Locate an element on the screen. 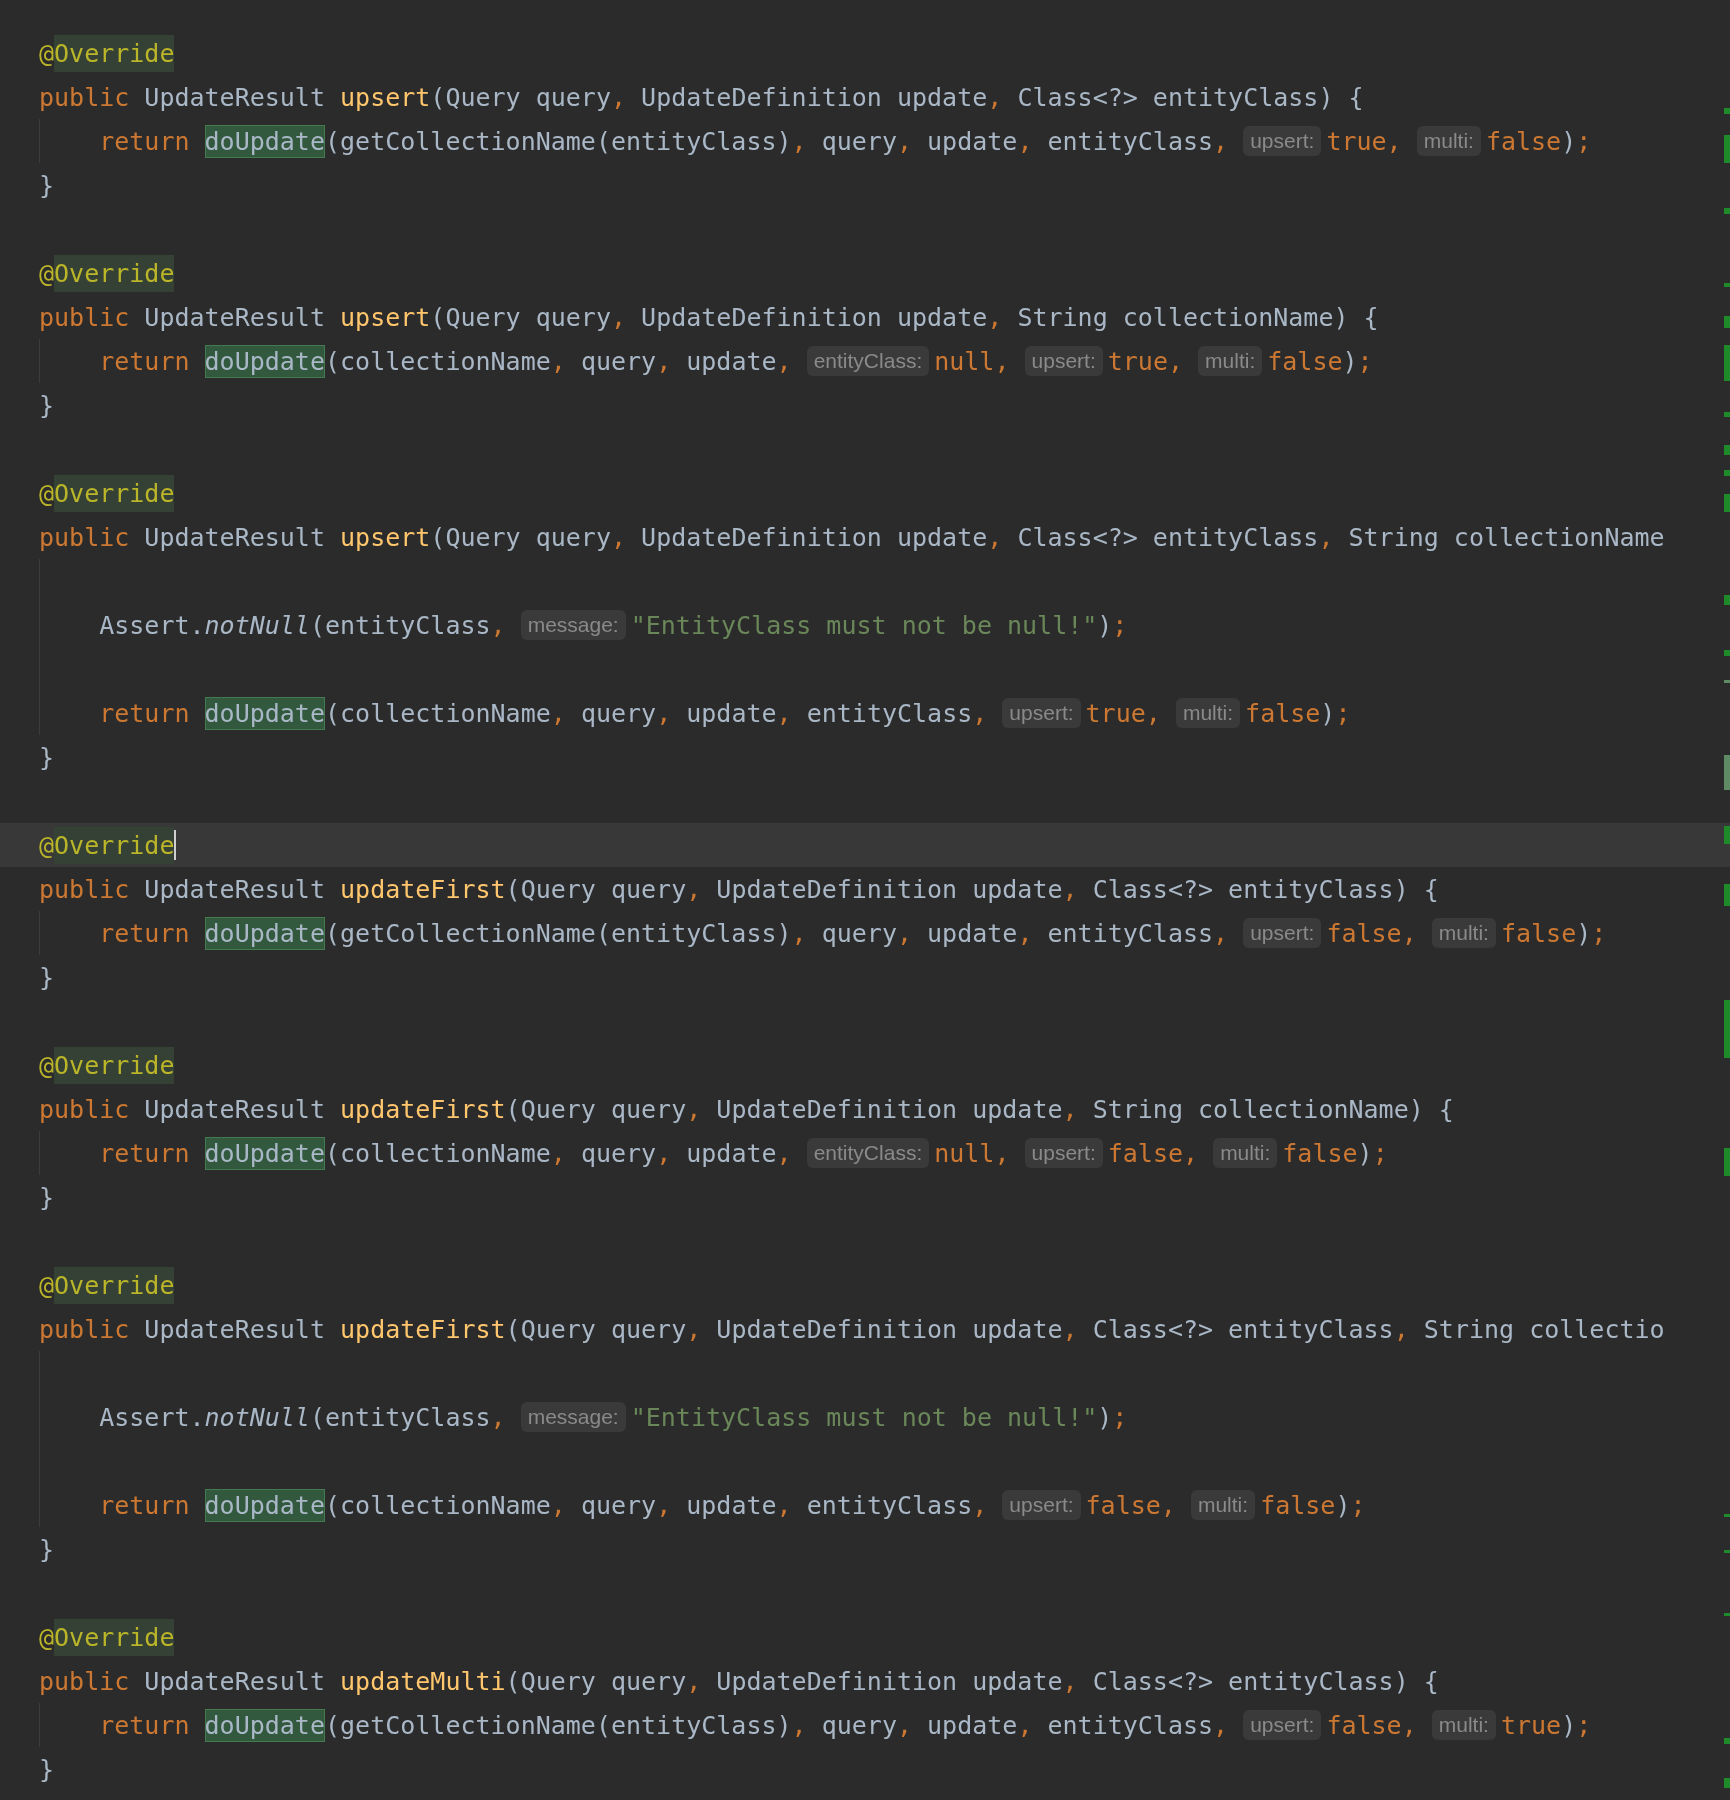 The width and height of the screenshot is (1730, 1800). method-name: updateFirst is located at coordinates (423, 889).